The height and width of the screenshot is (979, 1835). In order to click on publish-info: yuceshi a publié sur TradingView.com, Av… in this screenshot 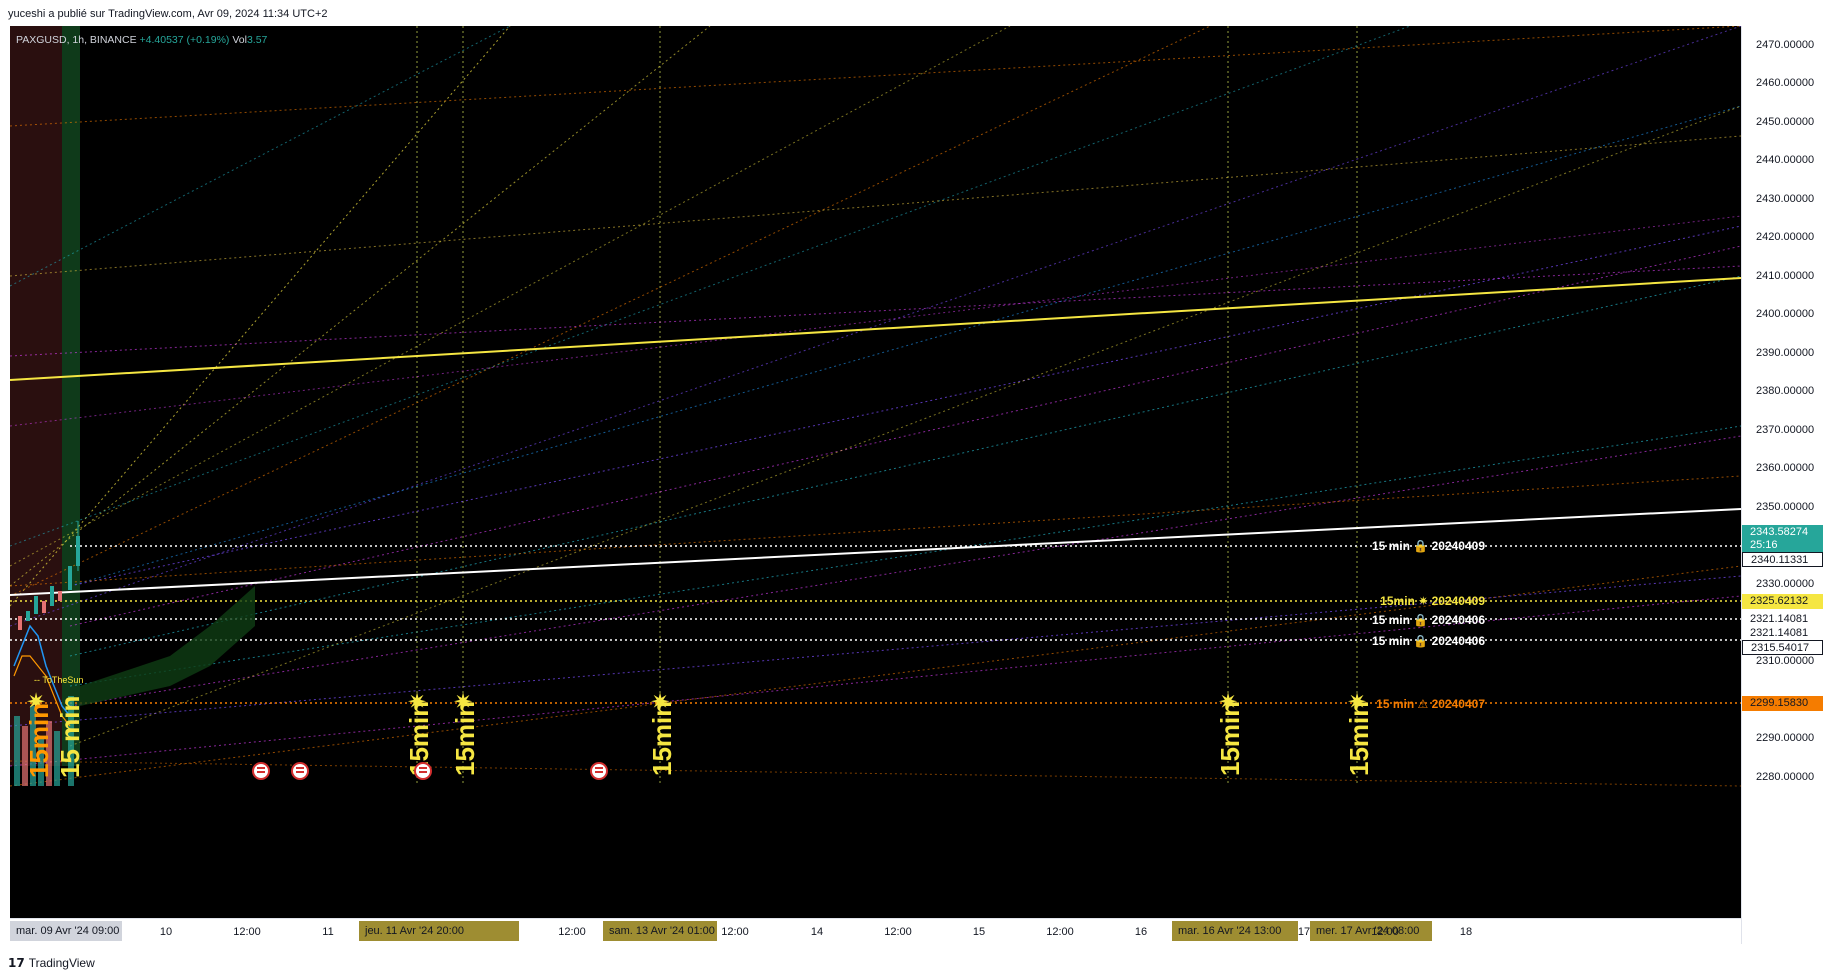, I will do `click(168, 14)`.